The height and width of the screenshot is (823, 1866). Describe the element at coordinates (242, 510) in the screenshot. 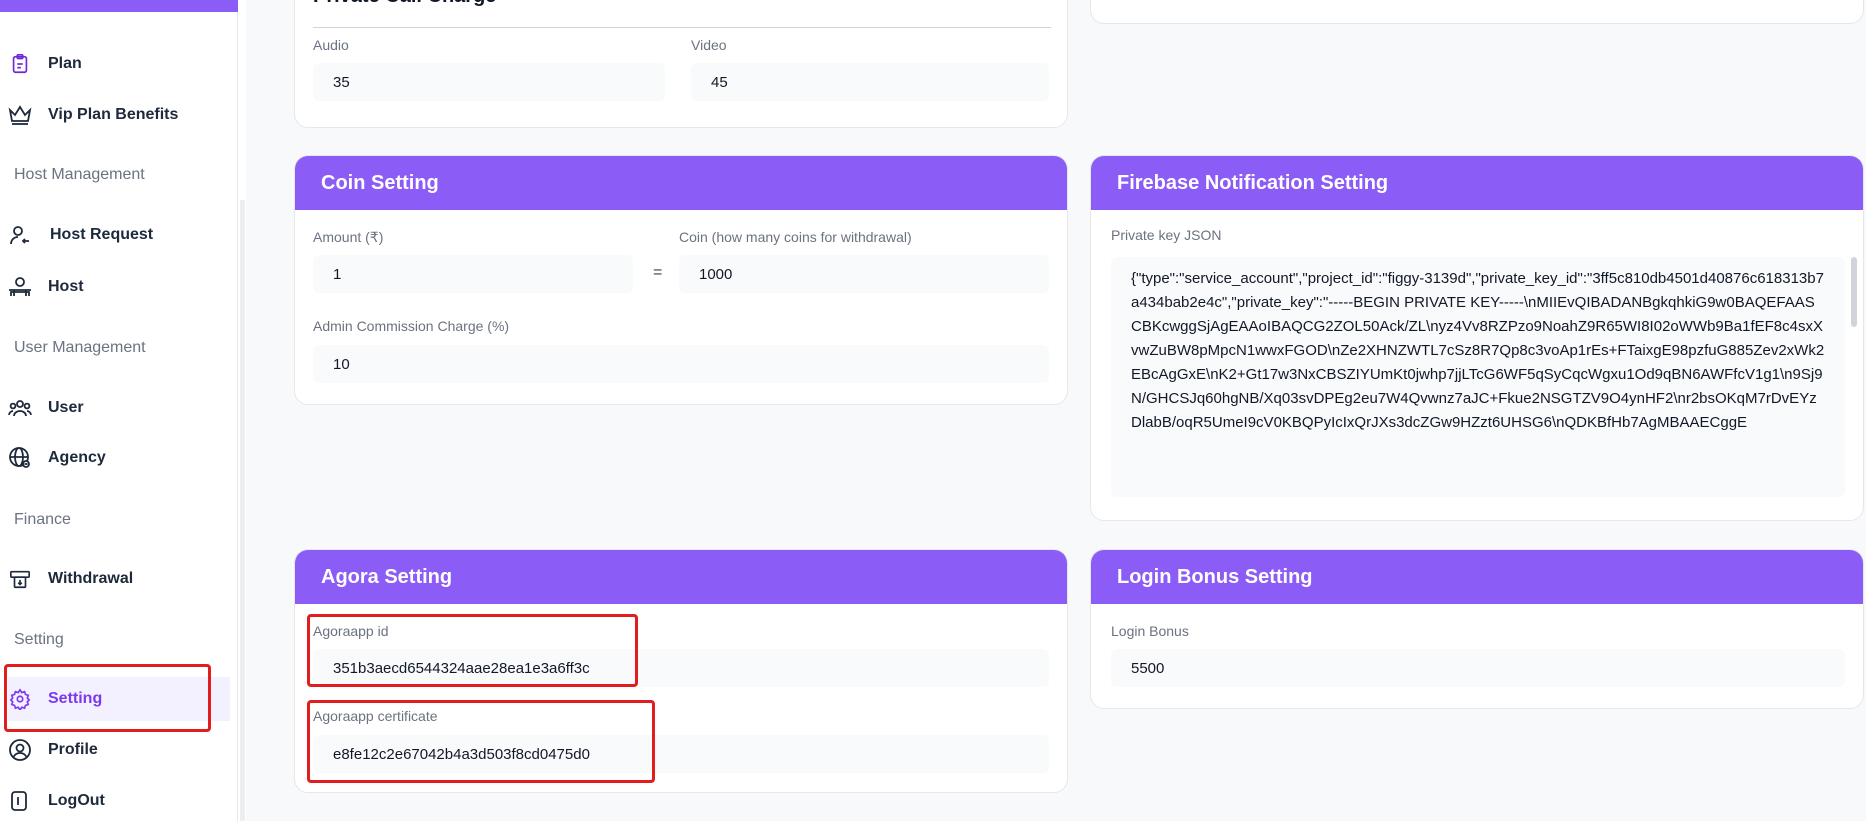

I see `sidebar-scrollbar` at that location.